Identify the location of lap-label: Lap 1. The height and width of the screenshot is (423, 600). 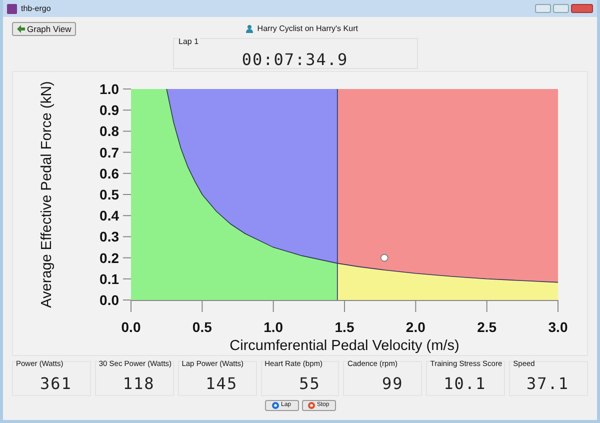
(189, 42).